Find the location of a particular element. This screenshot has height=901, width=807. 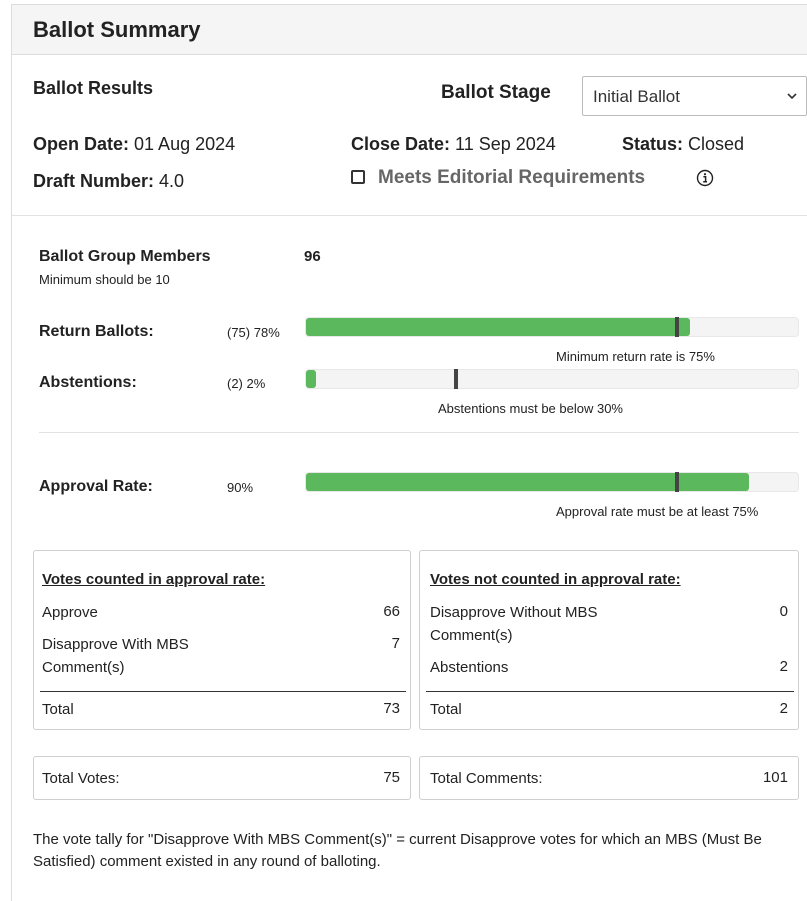

abstentions-count: 2 is located at coordinates (783, 666).